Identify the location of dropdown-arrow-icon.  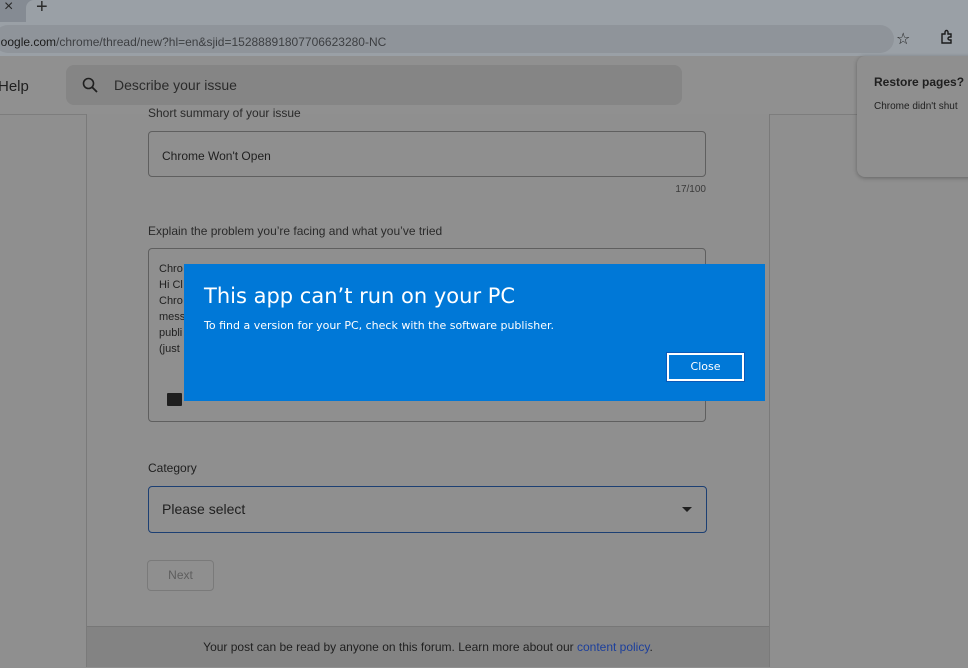
(687, 509).